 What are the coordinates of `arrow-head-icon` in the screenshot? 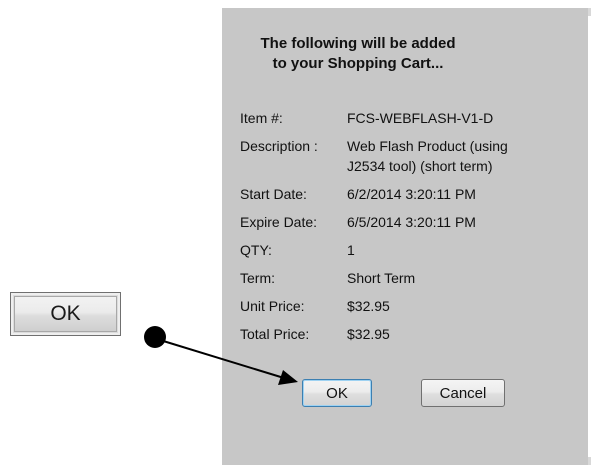 It's located at (288, 377).